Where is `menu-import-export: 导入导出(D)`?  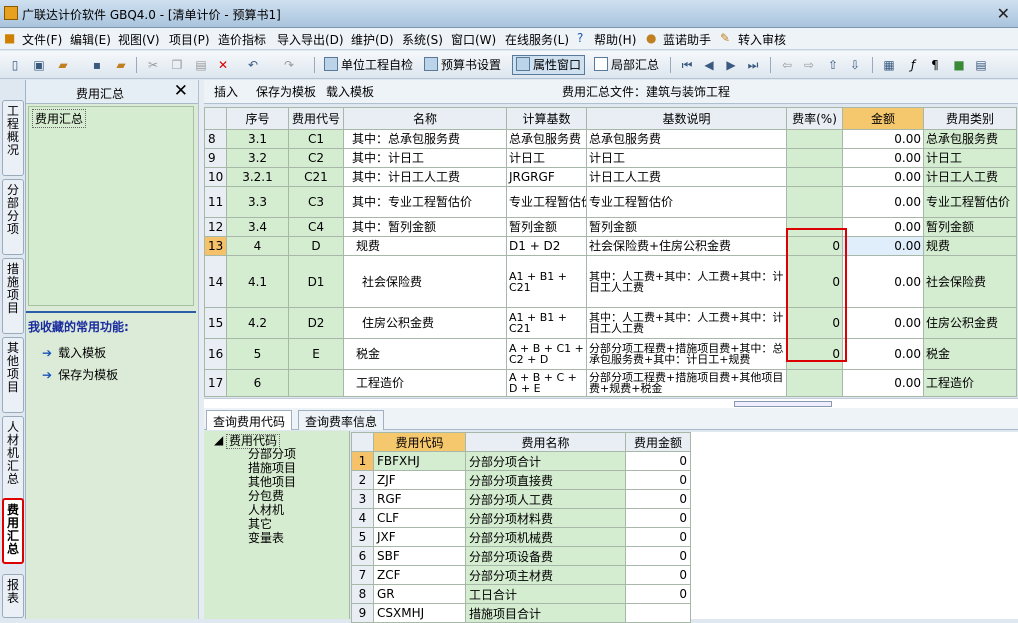
menu-import-export: 导入导出(D) is located at coordinates (310, 39).